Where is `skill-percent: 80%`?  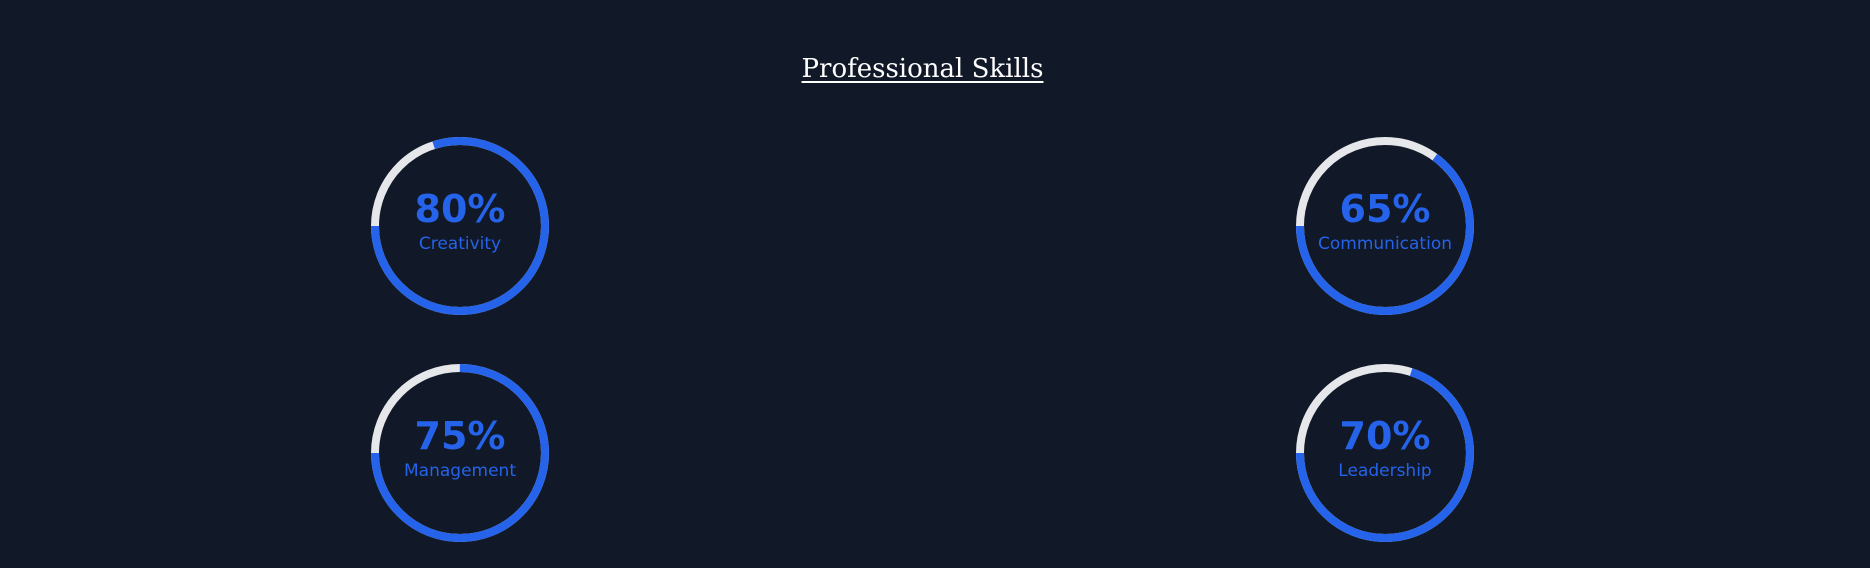
skill-percent: 80% is located at coordinates (460, 209).